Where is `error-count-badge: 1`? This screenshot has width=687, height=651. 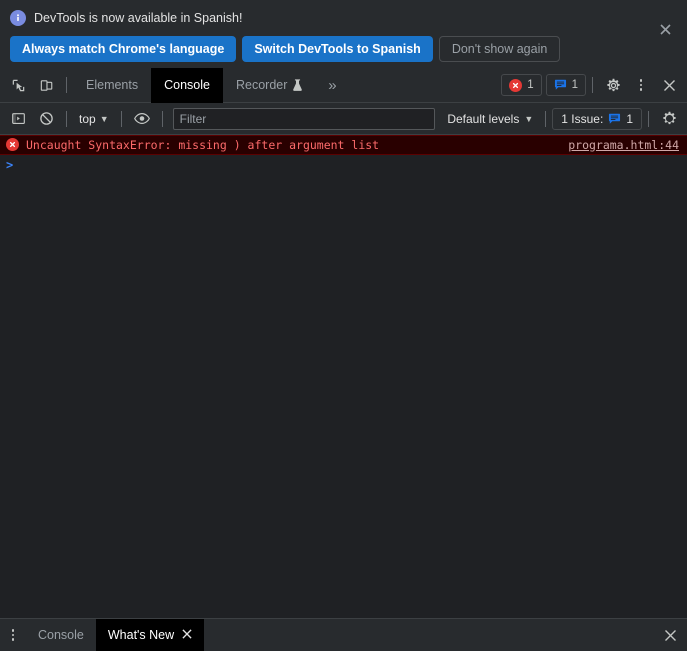
error-count-badge: 1 is located at coordinates (521, 85).